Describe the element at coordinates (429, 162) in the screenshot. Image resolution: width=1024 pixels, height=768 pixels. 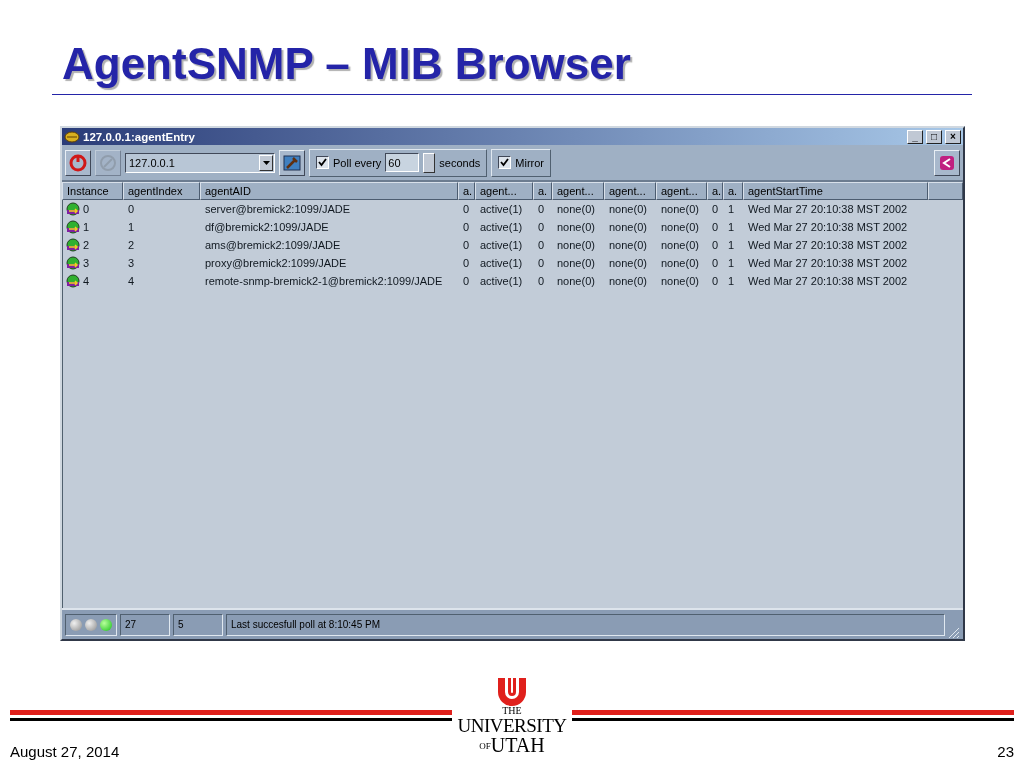
I see `spinner-icon` at that location.